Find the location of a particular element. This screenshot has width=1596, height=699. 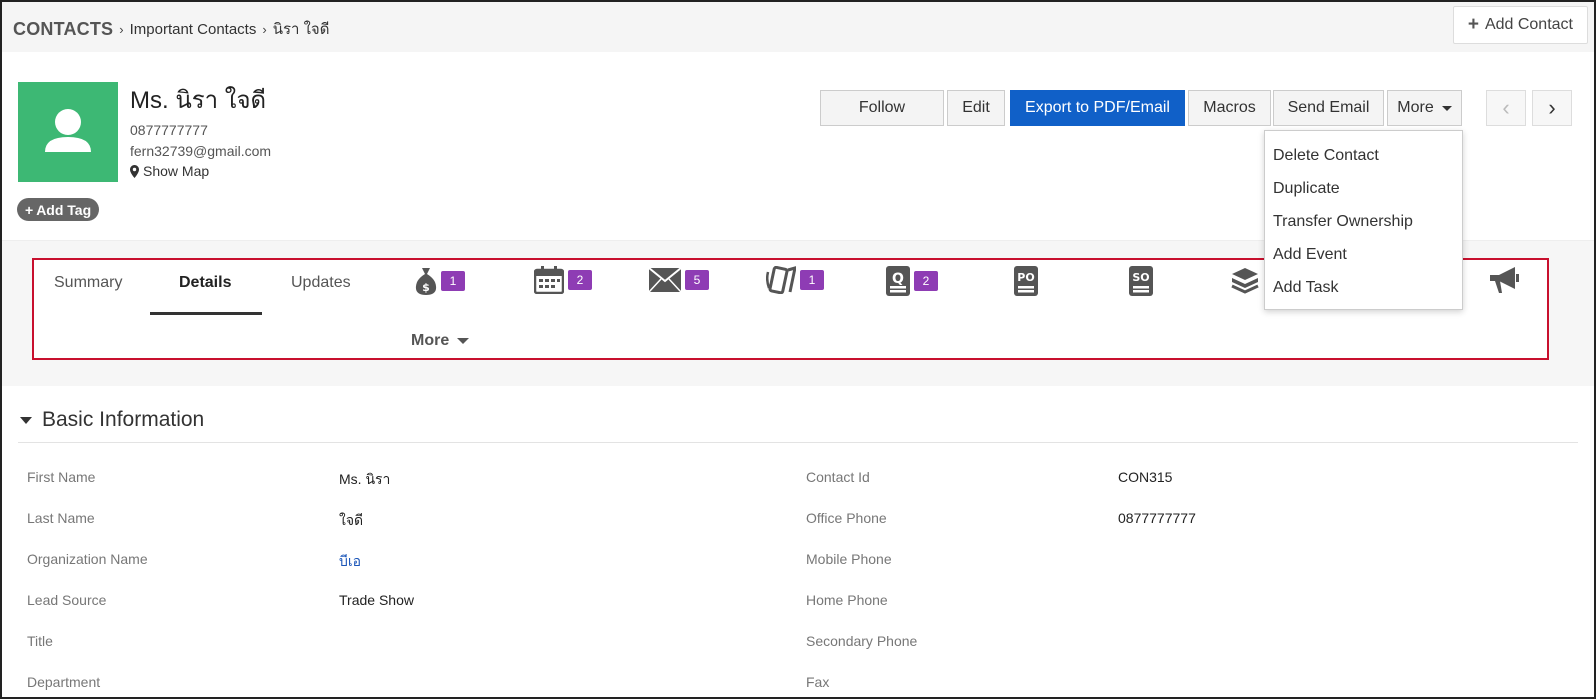

add-contact-button: + Add Contact is located at coordinates (1520, 25).